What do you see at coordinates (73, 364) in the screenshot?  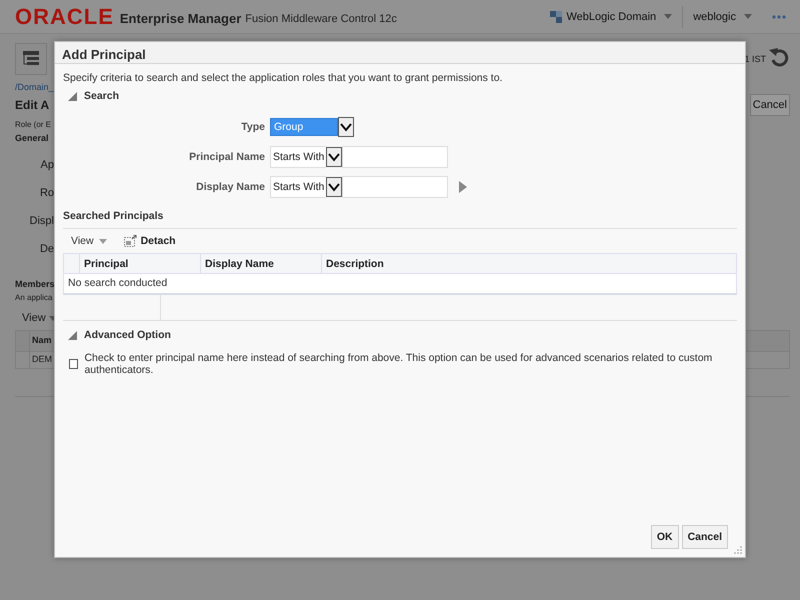 I see `checkbox` at bounding box center [73, 364].